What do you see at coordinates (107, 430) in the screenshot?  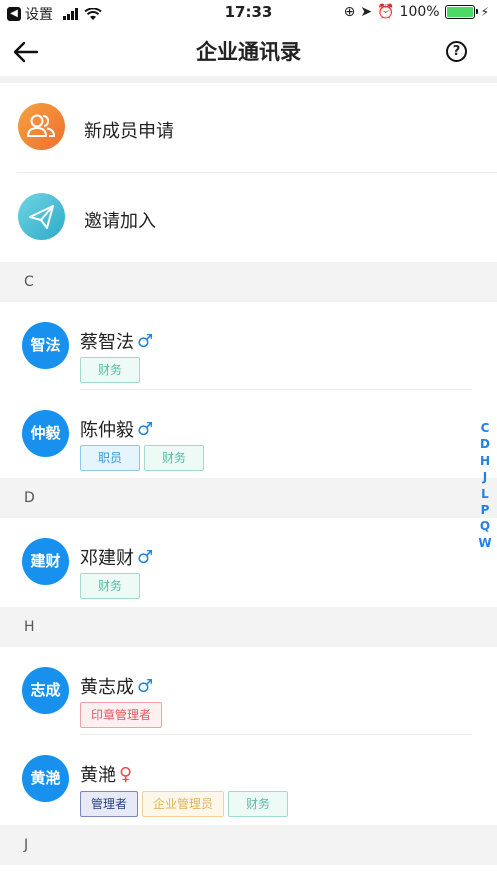 I see `contact-name-text: 陈仲毅` at bounding box center [107, 430].